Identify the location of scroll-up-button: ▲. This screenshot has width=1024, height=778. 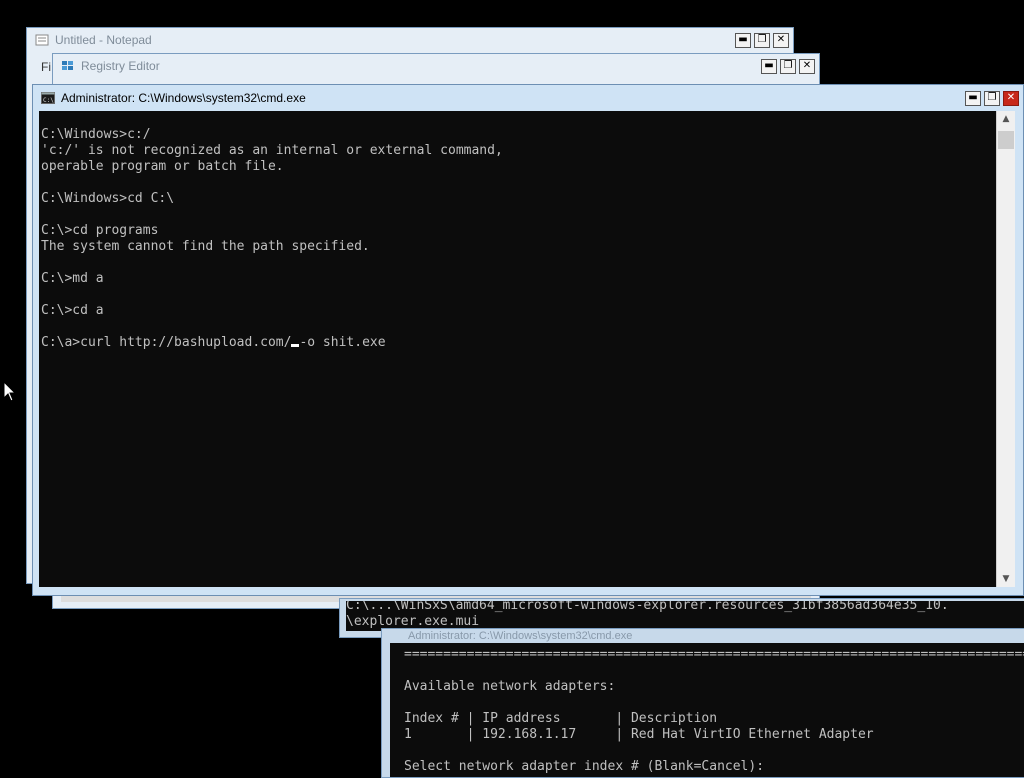
(1006, 119).